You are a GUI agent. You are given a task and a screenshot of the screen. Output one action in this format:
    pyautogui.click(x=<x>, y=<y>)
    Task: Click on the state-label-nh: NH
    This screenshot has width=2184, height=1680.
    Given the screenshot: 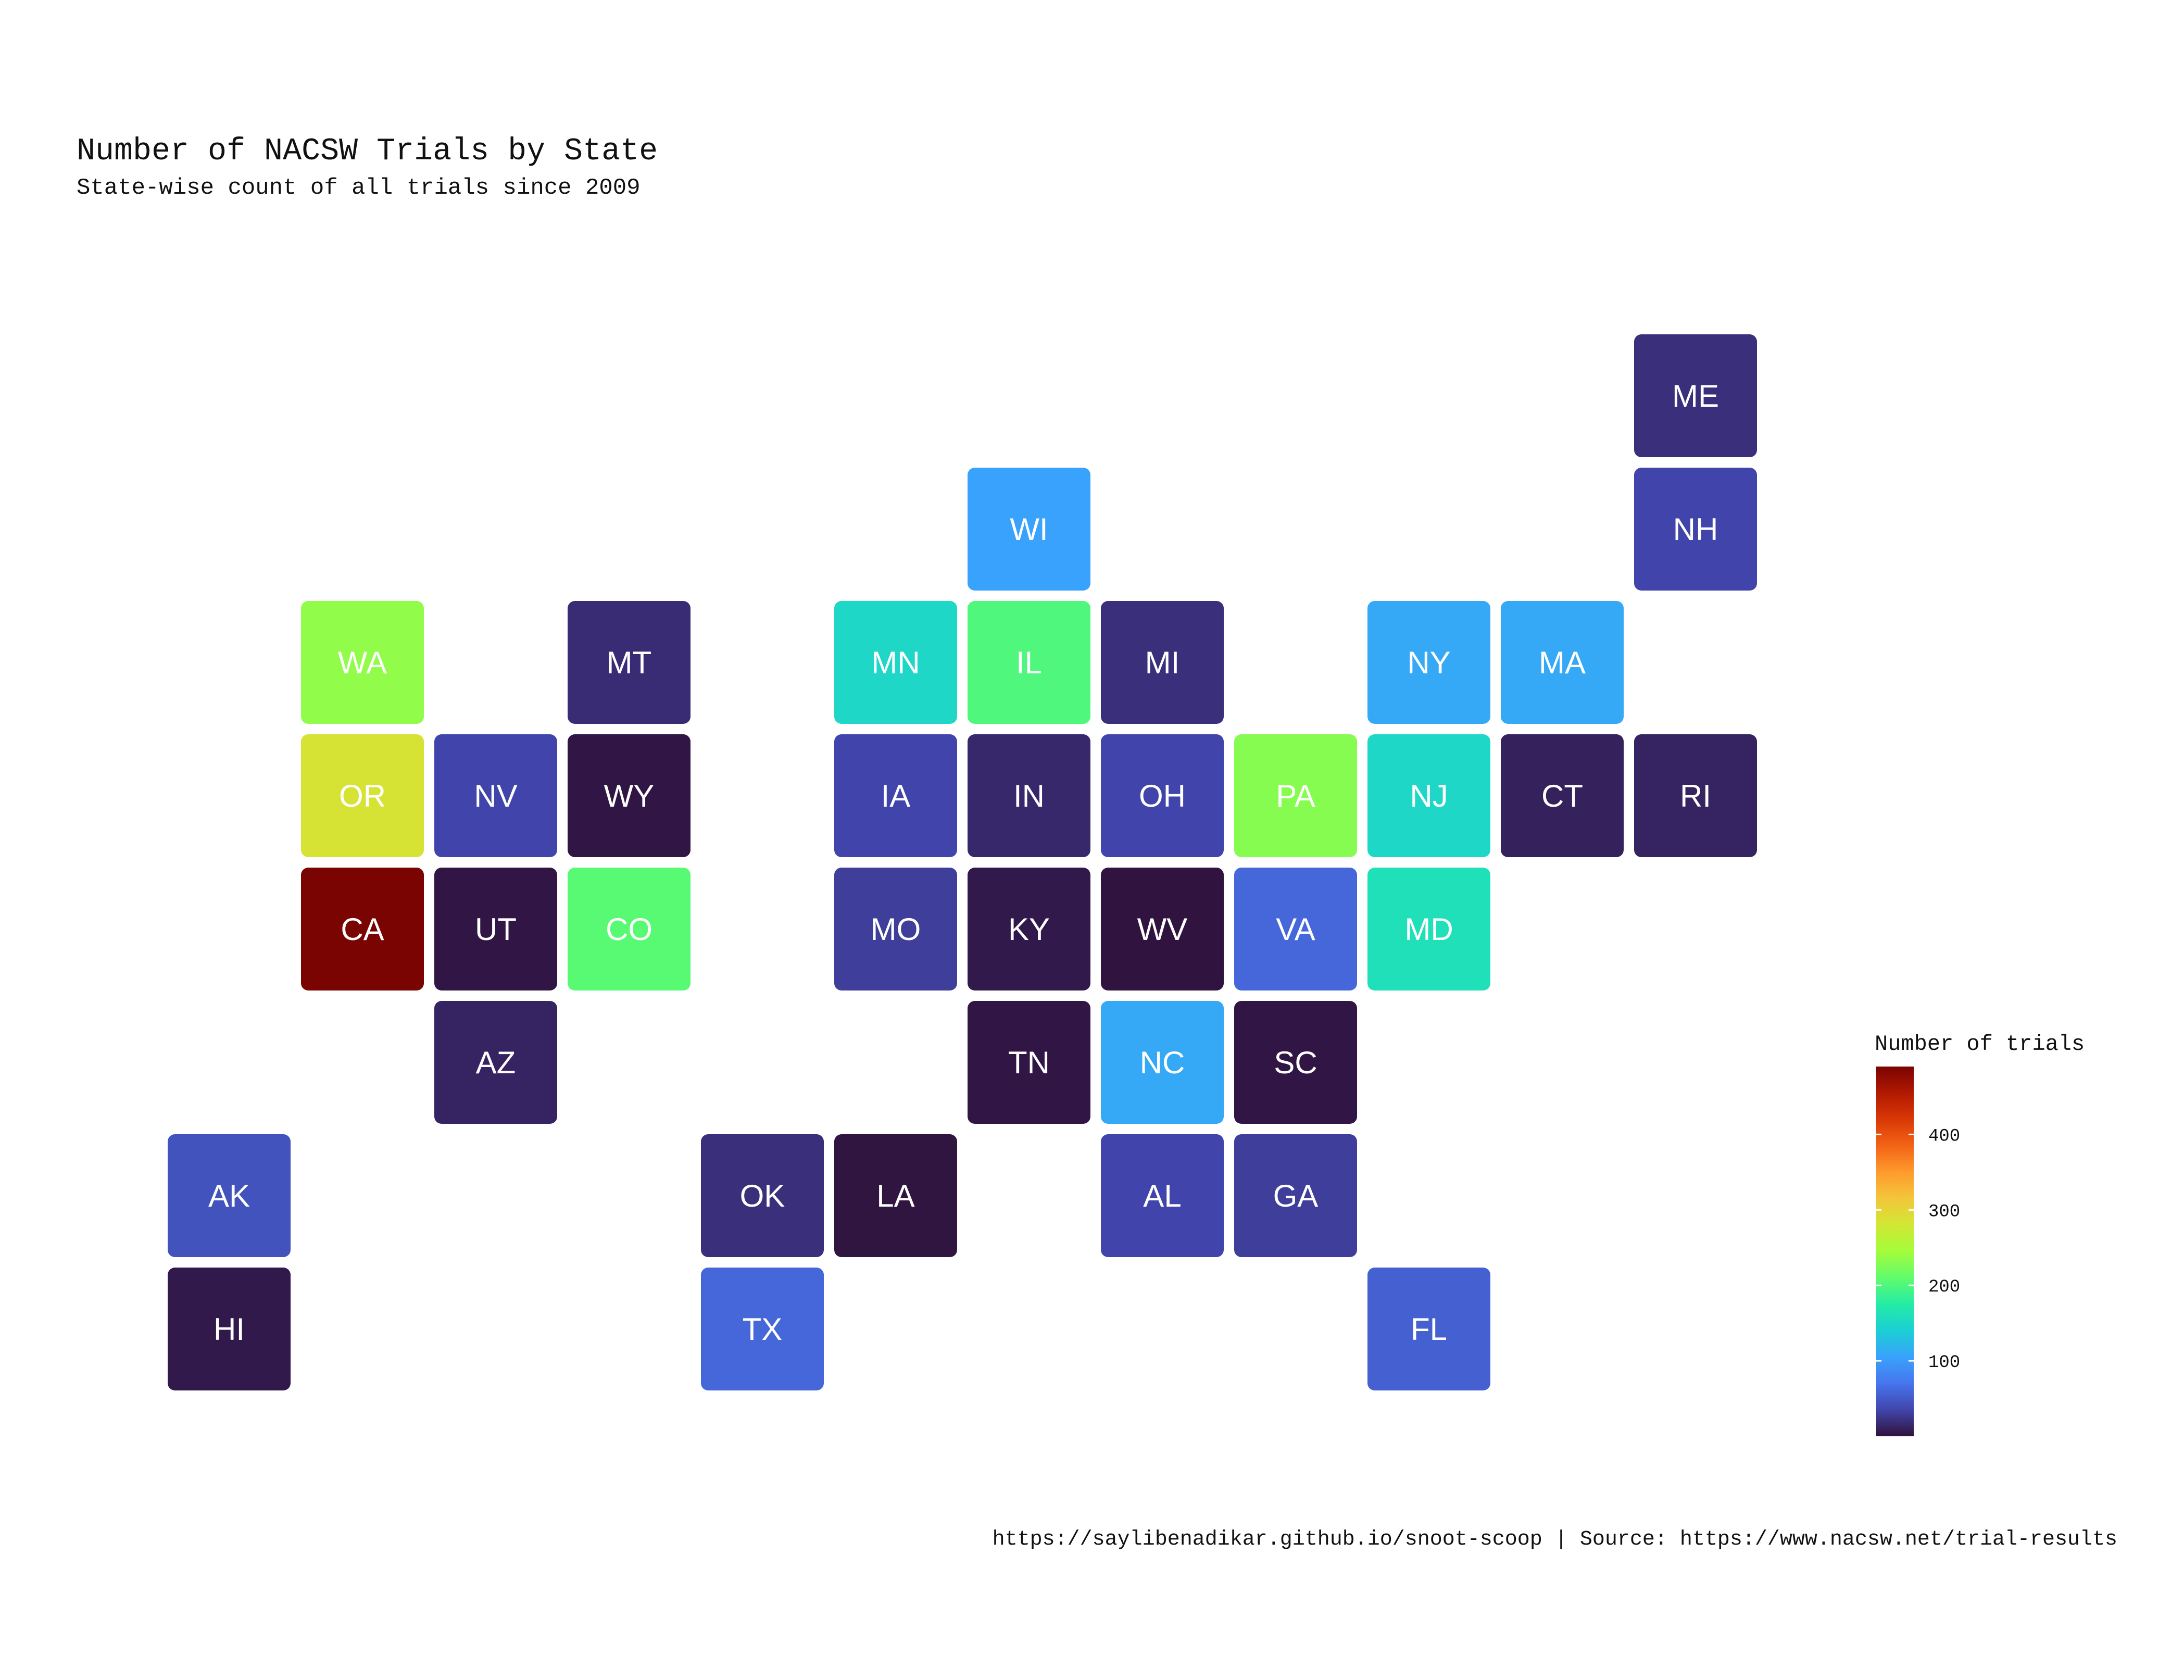 What is the action you would take?
    pyautogui.click(x=1696, y=529)
    